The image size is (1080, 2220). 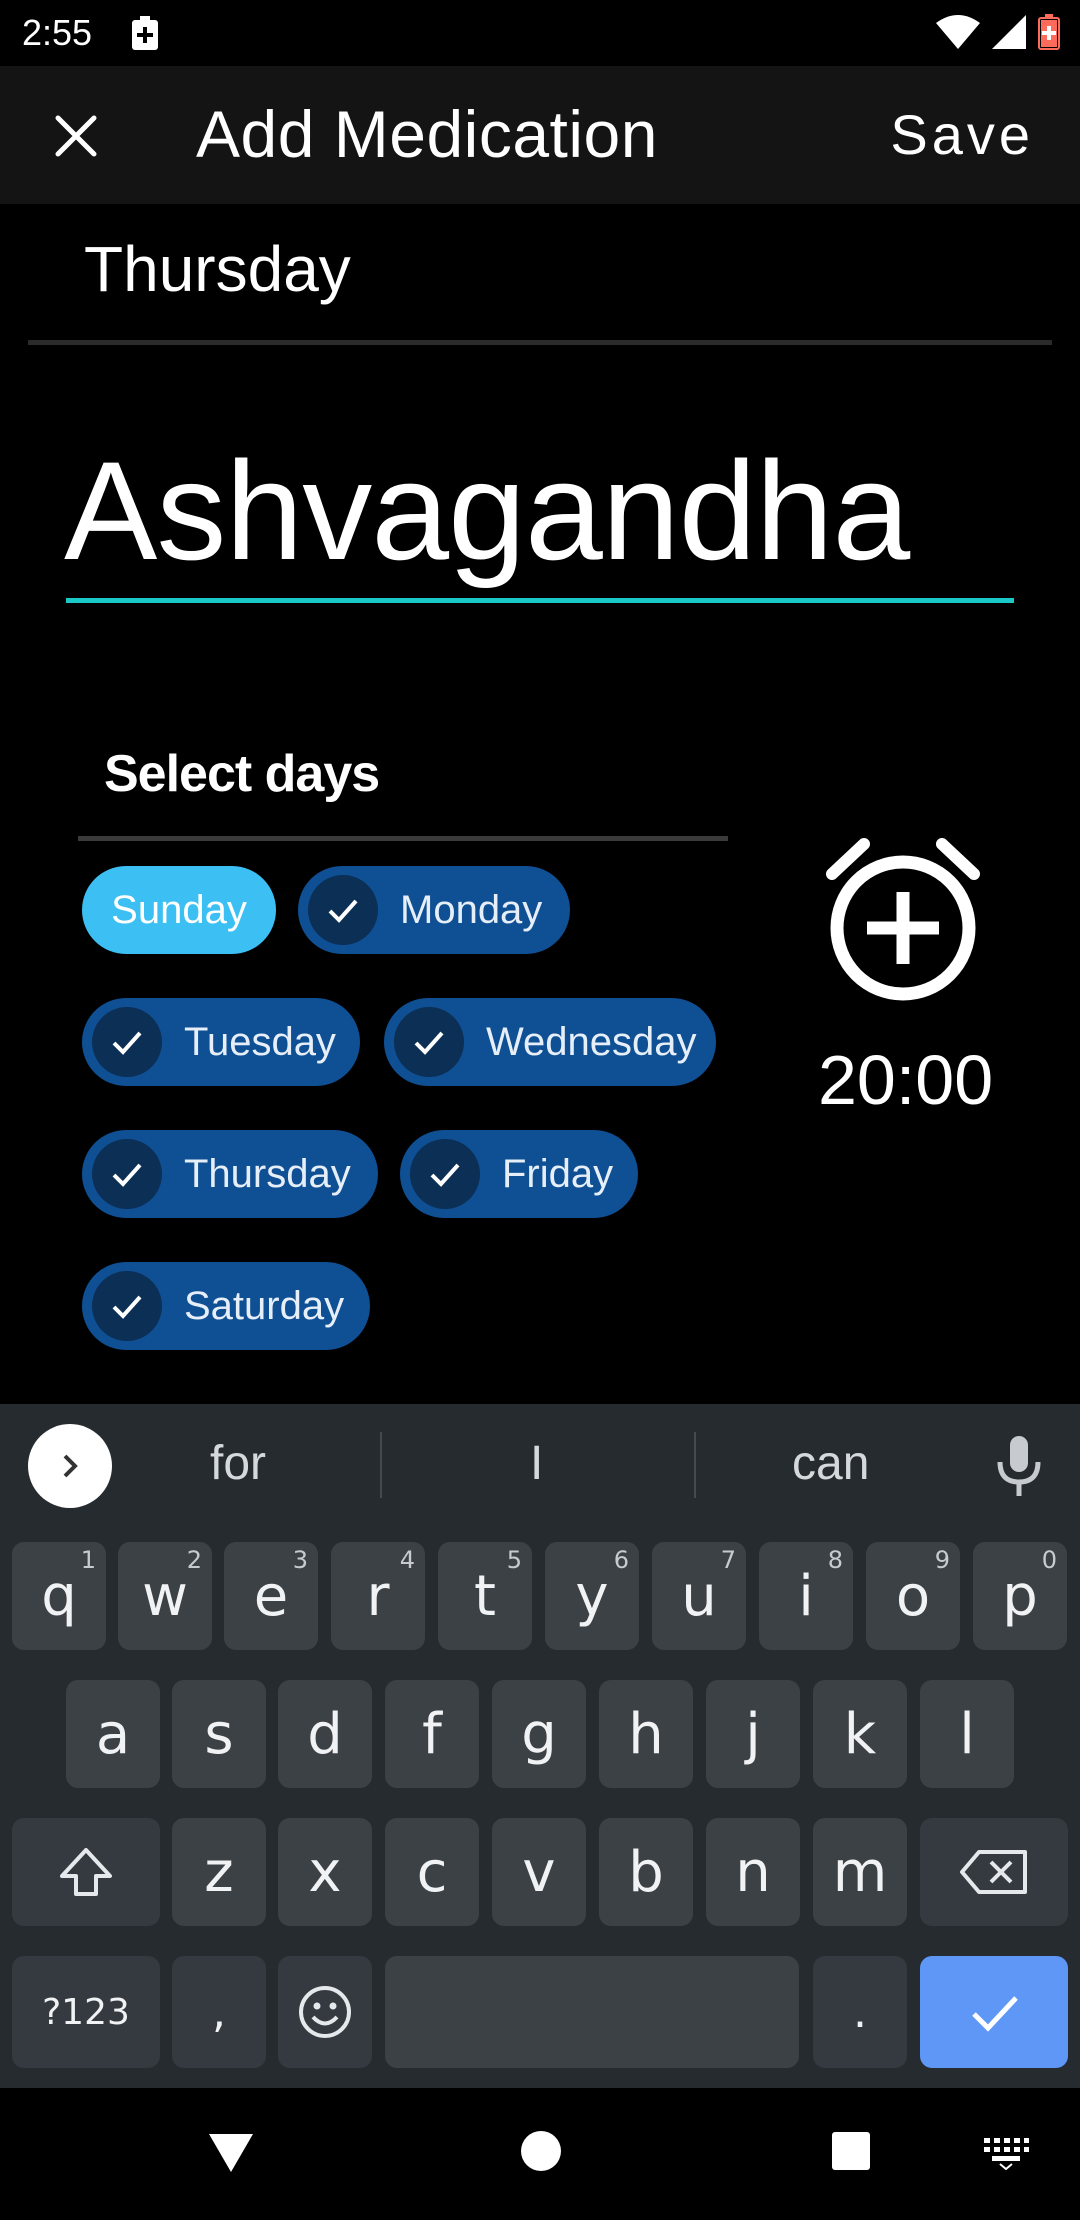 I want to click on shift-icon, so click(x=86, y=1872).